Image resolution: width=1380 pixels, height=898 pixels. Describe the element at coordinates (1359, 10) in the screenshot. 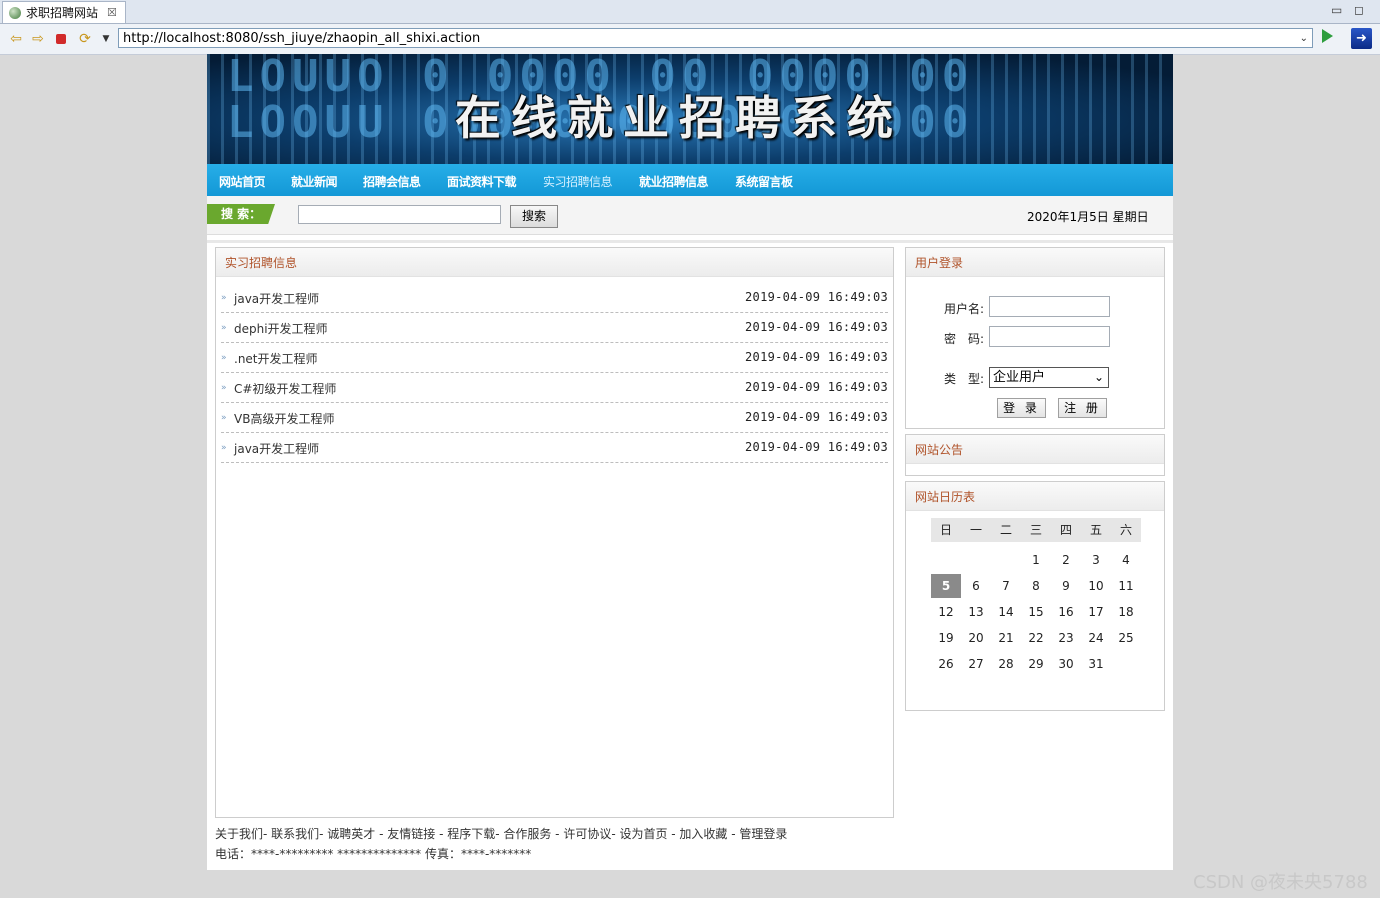

I see `maximize-icon: ◻` at that location.